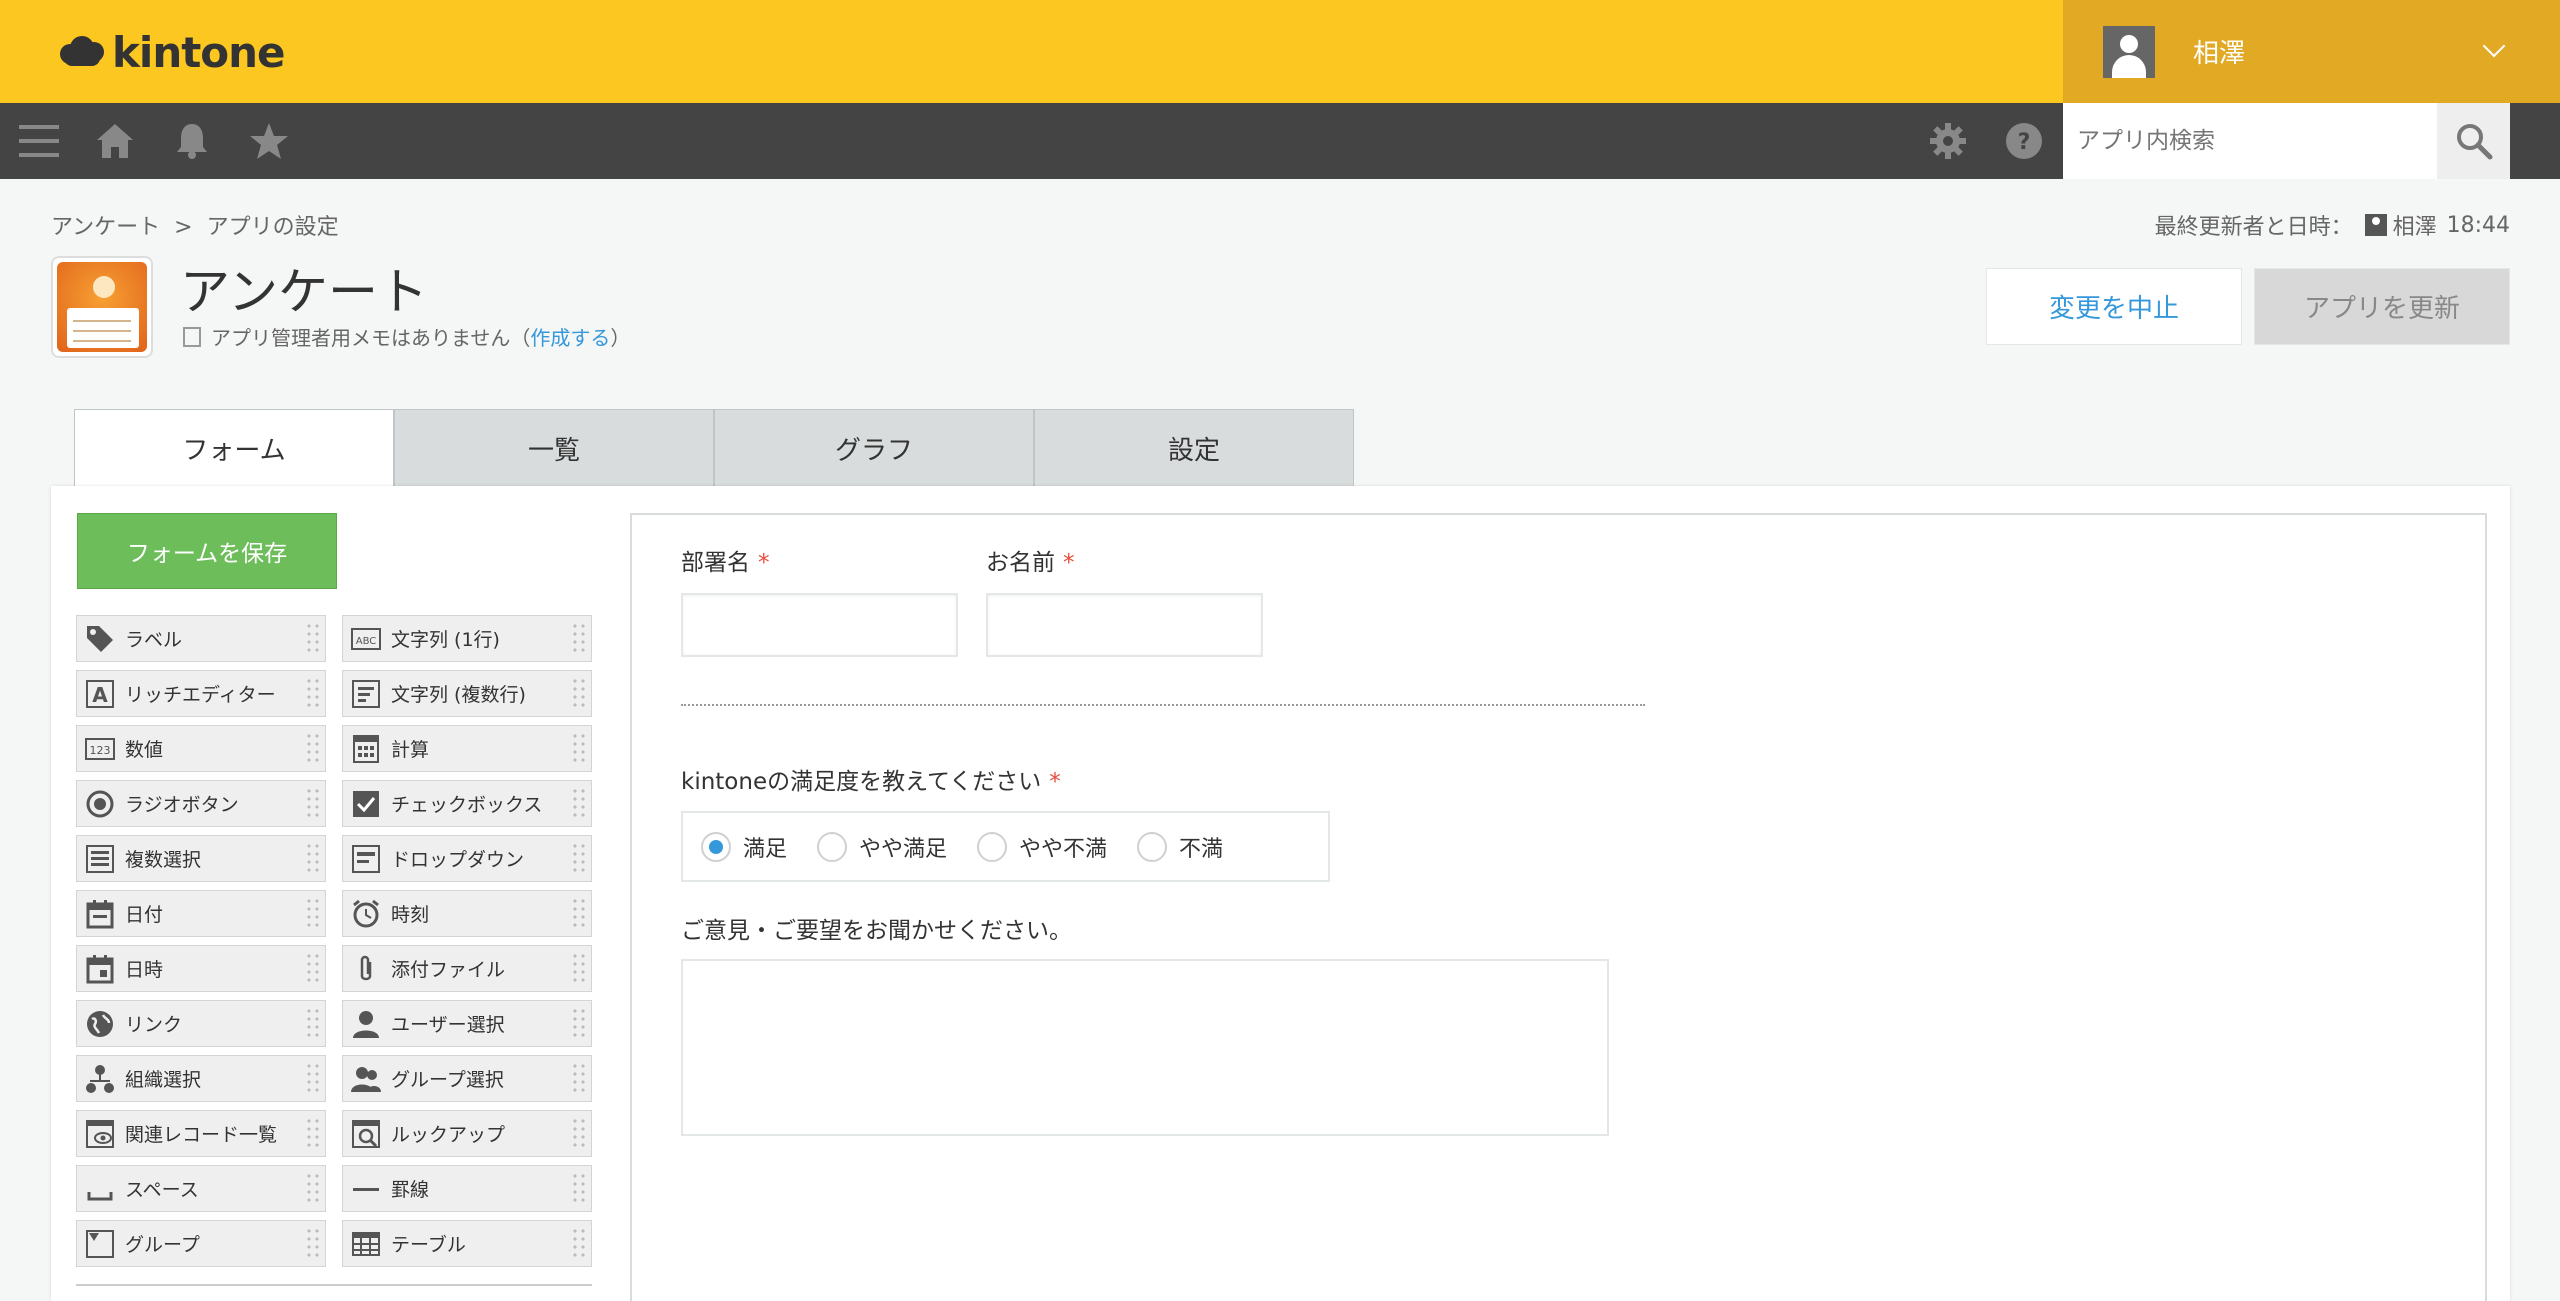 The width and height of the screenshot is (2560, 1301). I want to click on tab-list: 一覧, so click(554, 448).